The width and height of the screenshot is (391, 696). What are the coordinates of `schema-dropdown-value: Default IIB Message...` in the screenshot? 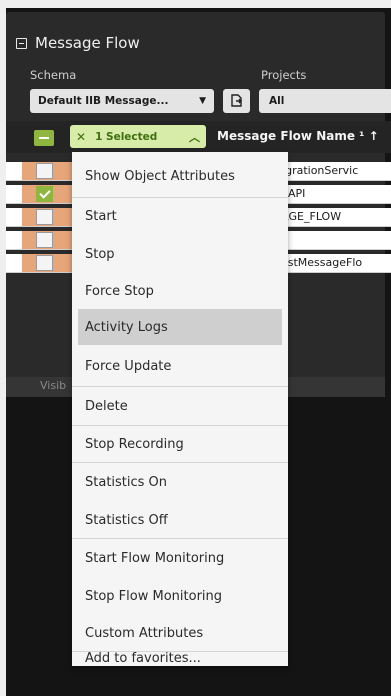 It's located at (103, 101).